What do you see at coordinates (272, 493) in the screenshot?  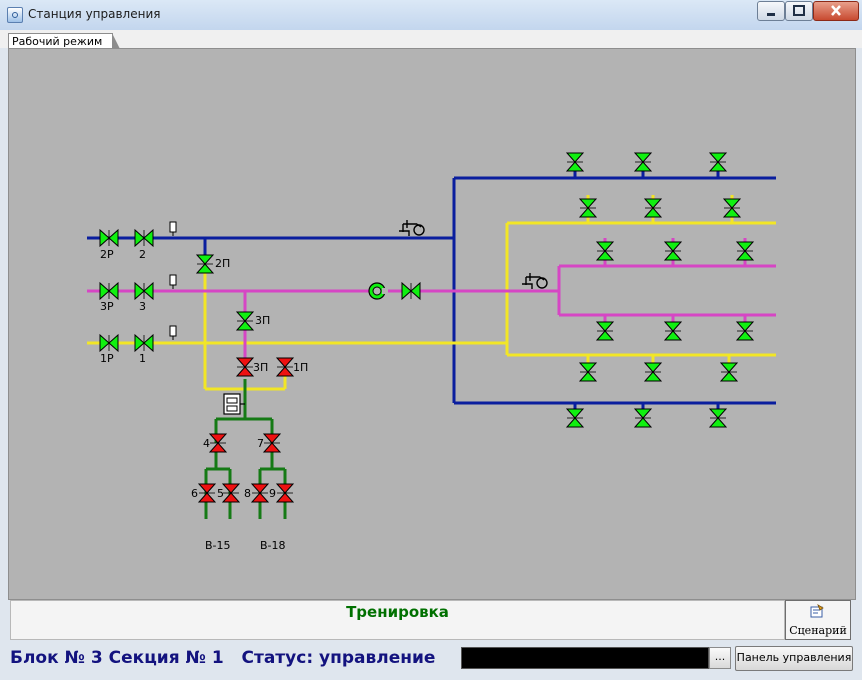 I see `valve-label: 9` at bounding box center [272, 493].